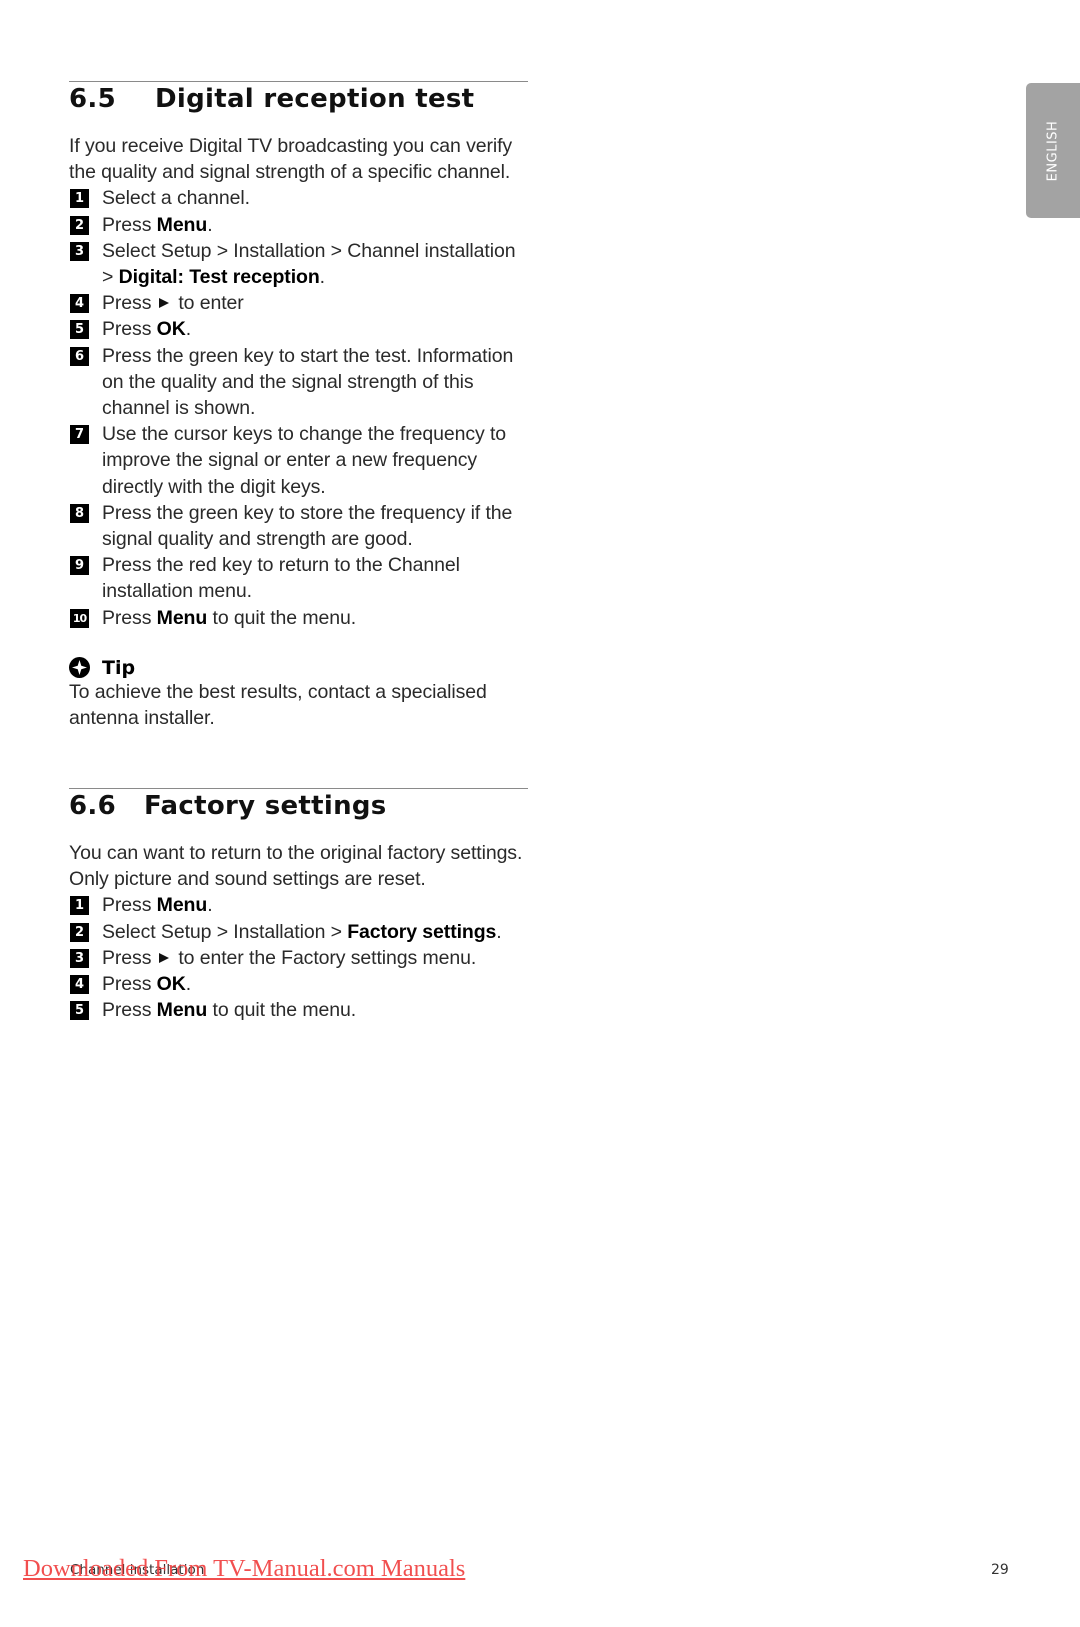 The width and height of the screenshot is (1080, 1627). I want to click on step-text: Select Setup > Installation >, so click(225, 931).